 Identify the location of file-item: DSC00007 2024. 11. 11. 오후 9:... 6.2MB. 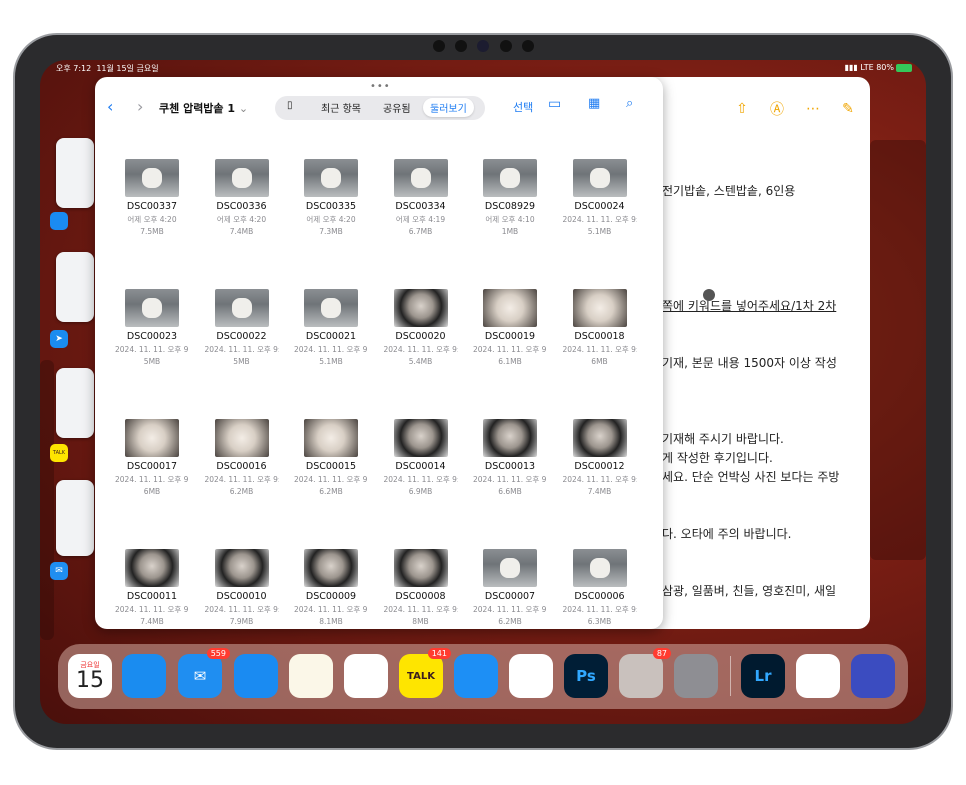
(510, 587).